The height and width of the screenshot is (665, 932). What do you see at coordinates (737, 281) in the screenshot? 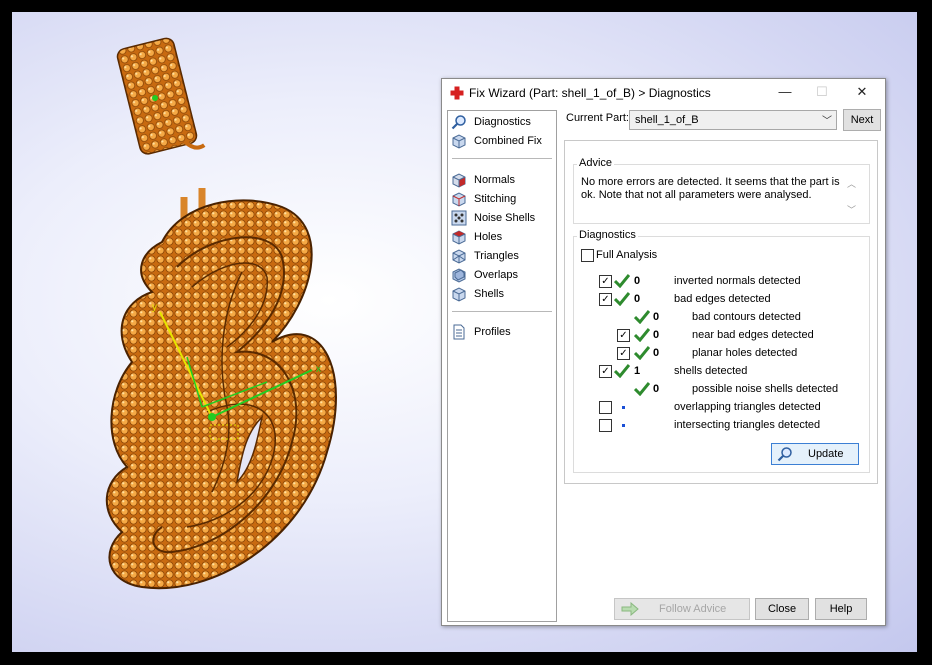
I see `inverted-normals-label: inverted normals detected` at bounding box center [737, 281].